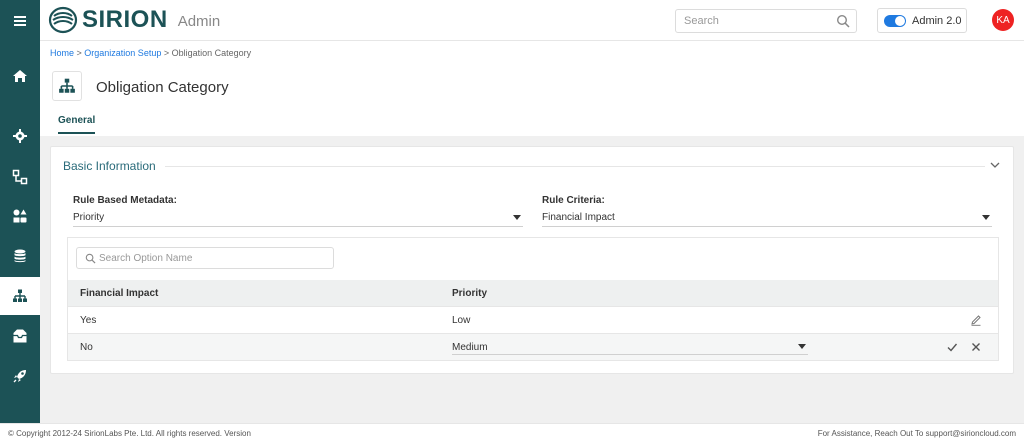 The height and width of the screenshot is (441, 1024). I want to click on brand-suffix: Admin, so click(199, 21).